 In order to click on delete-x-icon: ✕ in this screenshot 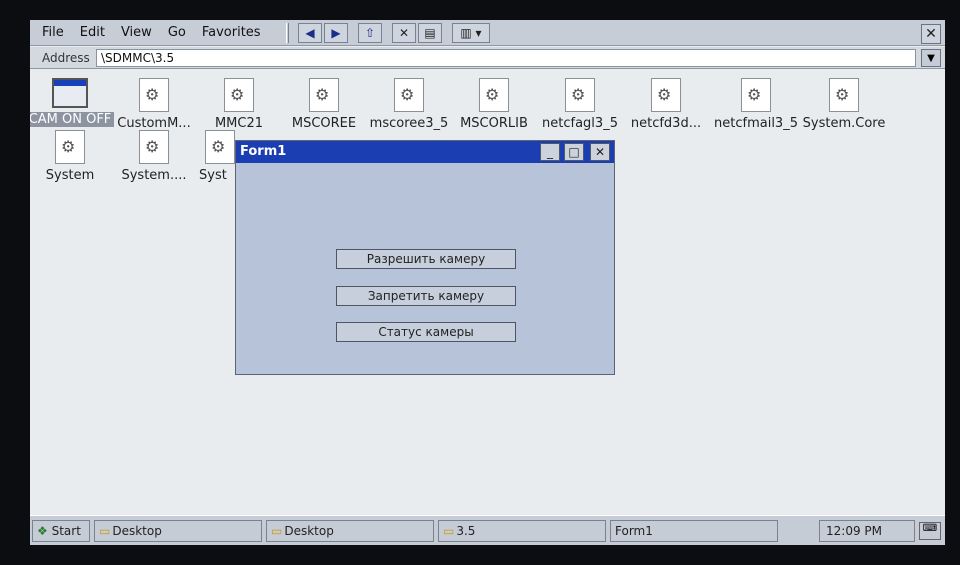, I will do `click(404, 33)`.